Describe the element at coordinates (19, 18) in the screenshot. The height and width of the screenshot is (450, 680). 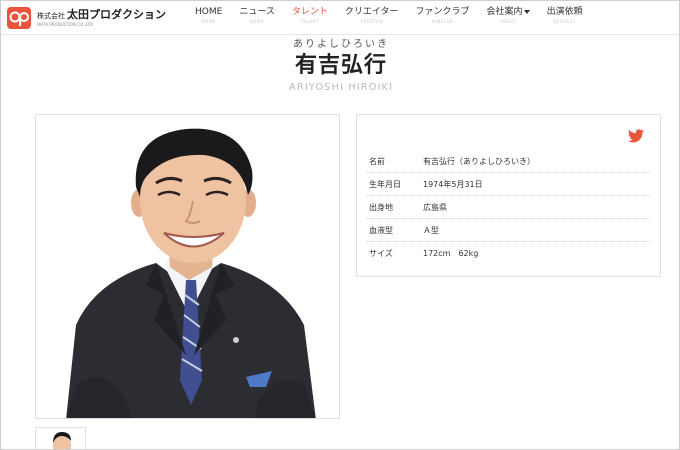
I see `op-logo-icon` at that location.